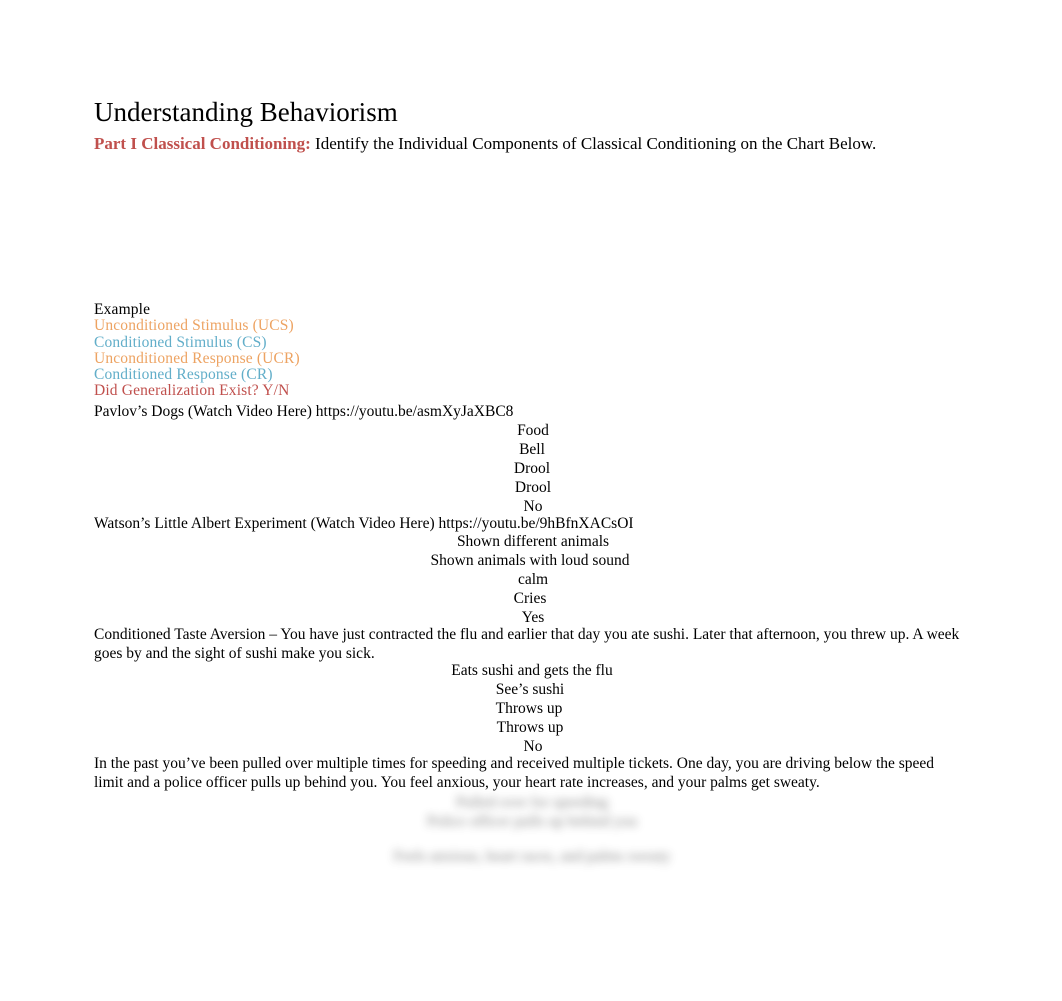 The image size is (1062, 1001). What do you see at coordinates (246, 112) in the screenshot?
I see `page-title: Understanding Behaviorism` at bounding box center [246, 112].